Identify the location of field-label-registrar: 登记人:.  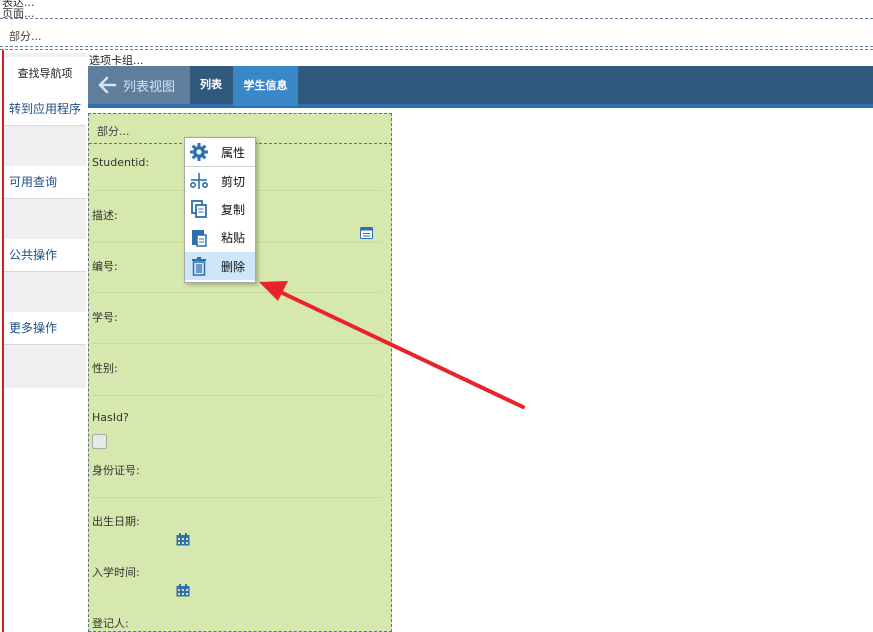
(110, 623).